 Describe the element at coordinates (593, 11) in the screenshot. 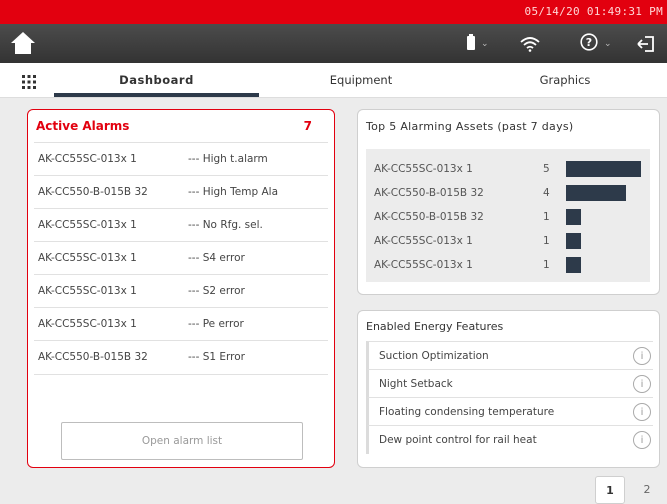

I see `clock: 05/14/20 01:49:31 PM` at that location.